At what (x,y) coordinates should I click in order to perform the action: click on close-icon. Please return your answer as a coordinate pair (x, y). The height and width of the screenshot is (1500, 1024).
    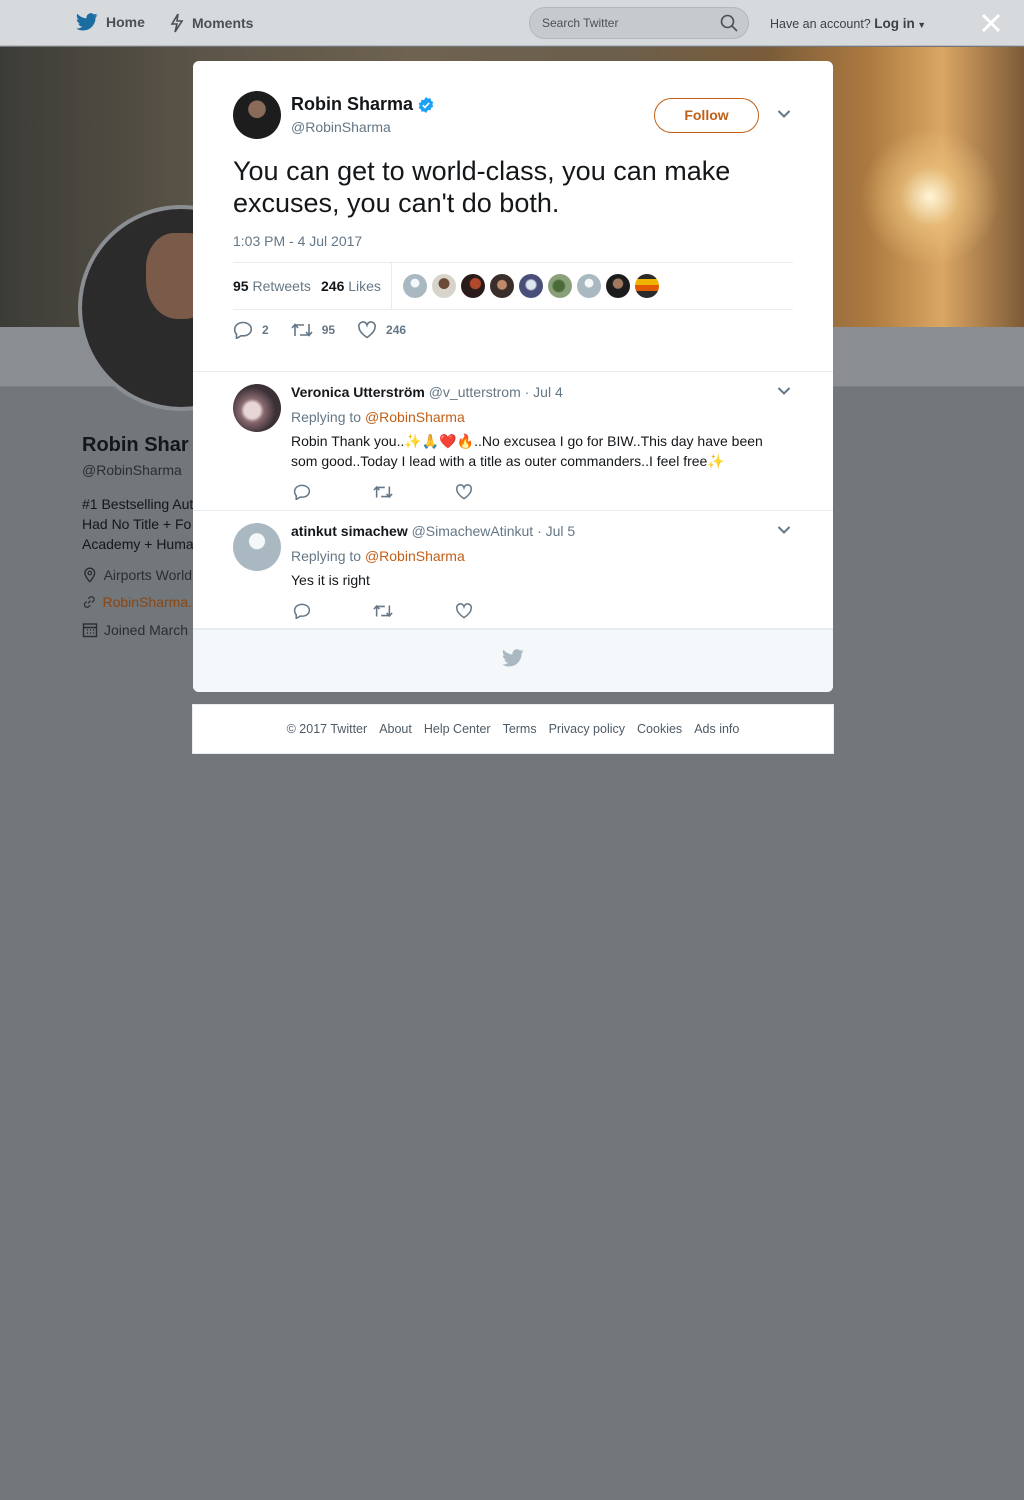
    Looking at the image, I should click on (991, 23).